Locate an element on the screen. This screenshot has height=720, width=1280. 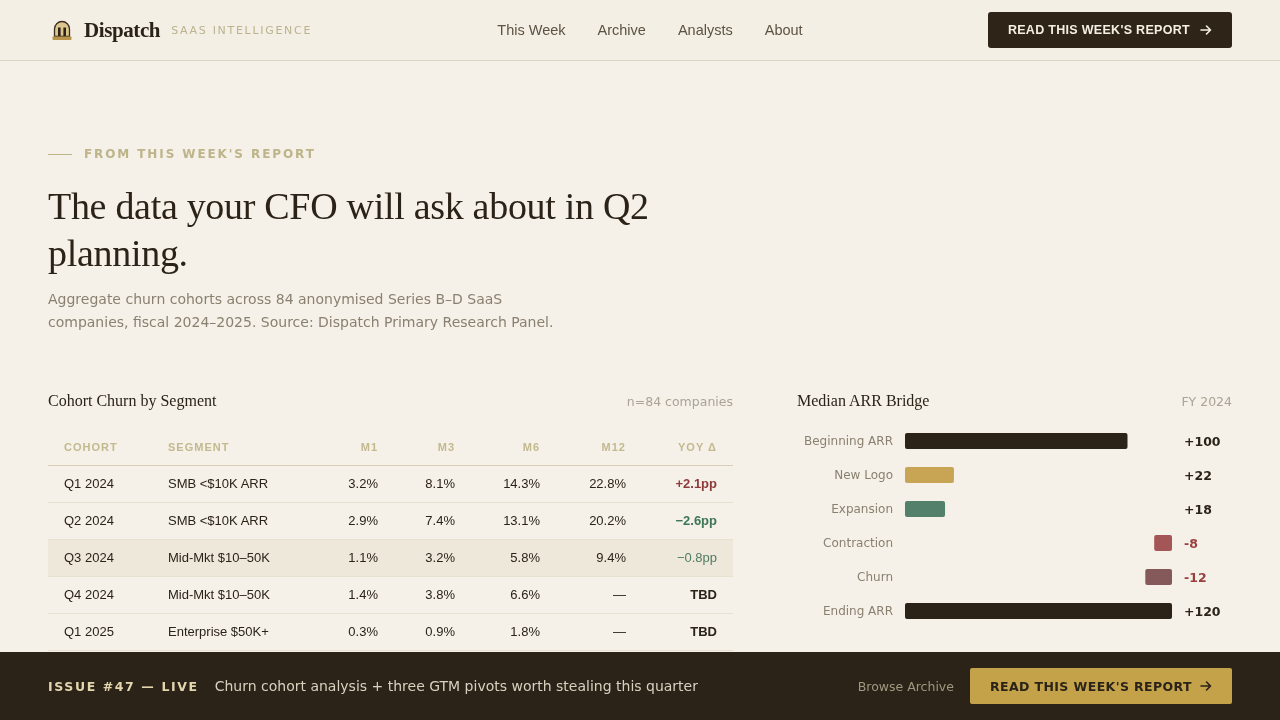
columns-emblem-icon is located at coordinates (62, 30).